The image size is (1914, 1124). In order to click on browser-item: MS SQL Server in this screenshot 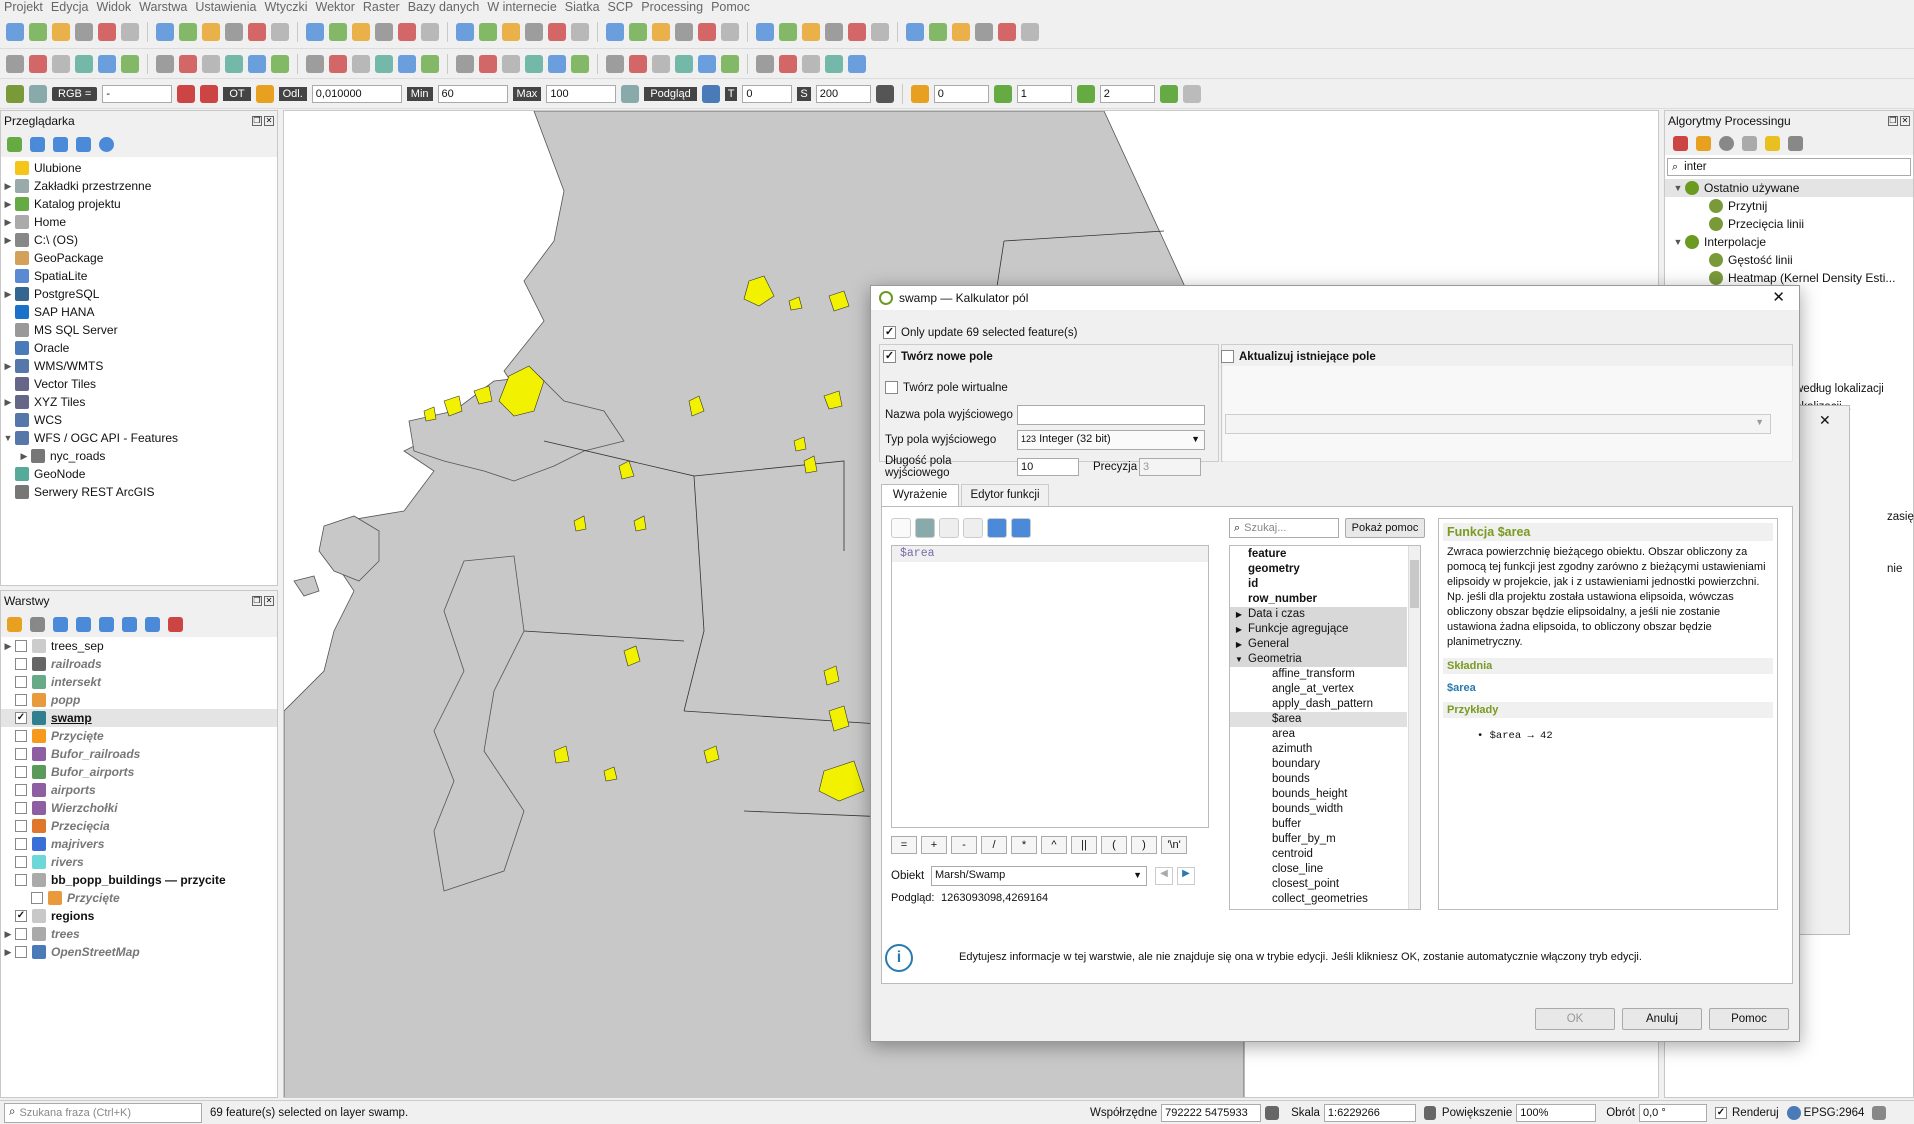, I will do `click(139, 330)`.